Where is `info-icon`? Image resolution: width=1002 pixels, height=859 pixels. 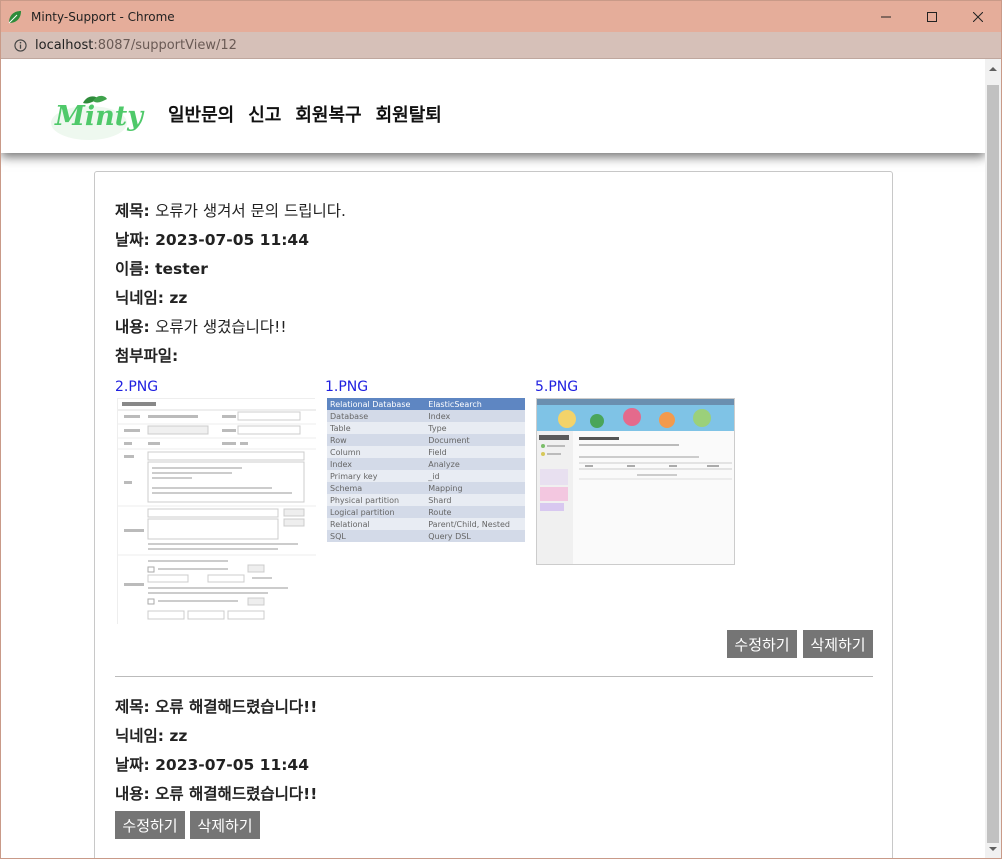 info-icon is located at coordinates (20, 45).